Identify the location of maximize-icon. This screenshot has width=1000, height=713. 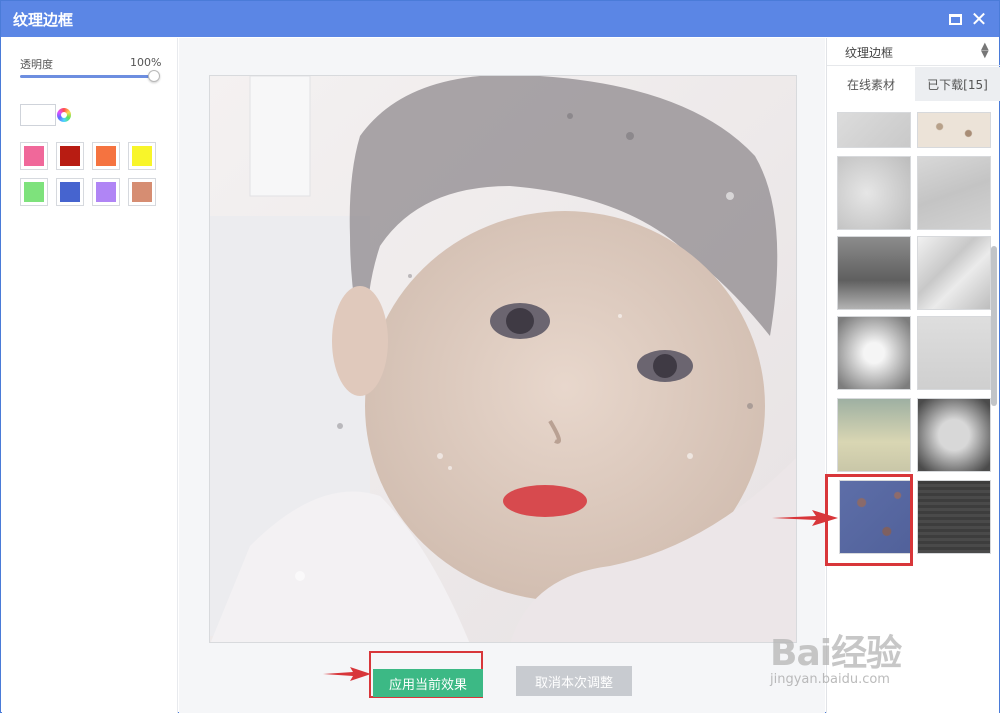
(955, 19).